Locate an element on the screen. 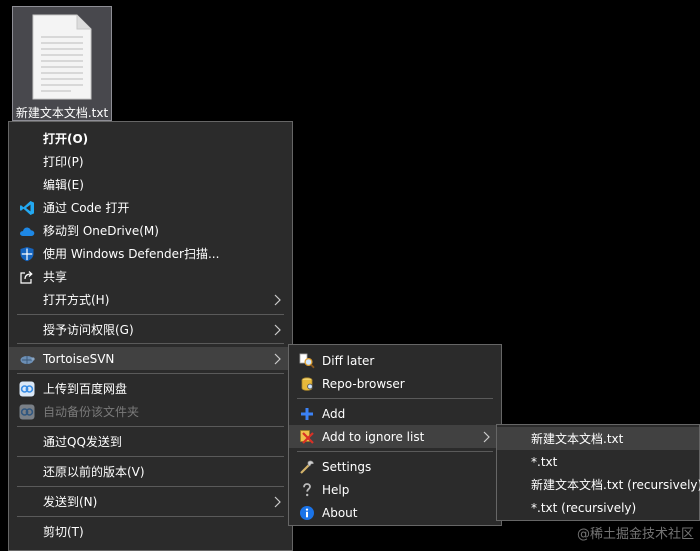 This screenshot has height=551, width=700. ignore-icon is located at coordinates (307, 437).